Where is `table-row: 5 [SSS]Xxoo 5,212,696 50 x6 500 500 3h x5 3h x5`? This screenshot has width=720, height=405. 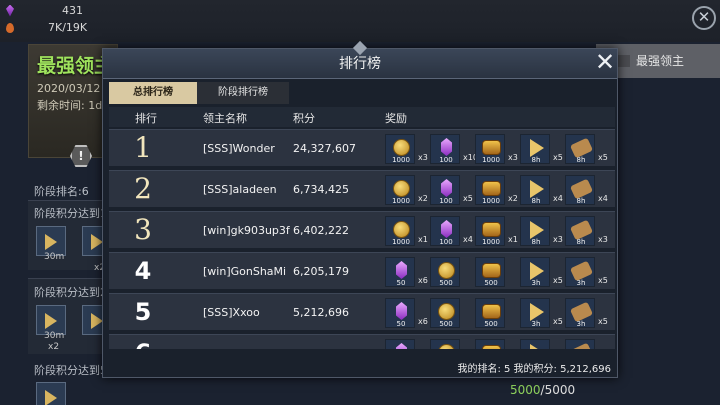 table-row: 5 [SSS]Xxoo 5,212,696 50 x6 500 500 3h x5 3h x5 is located at coordinates (362, 311).